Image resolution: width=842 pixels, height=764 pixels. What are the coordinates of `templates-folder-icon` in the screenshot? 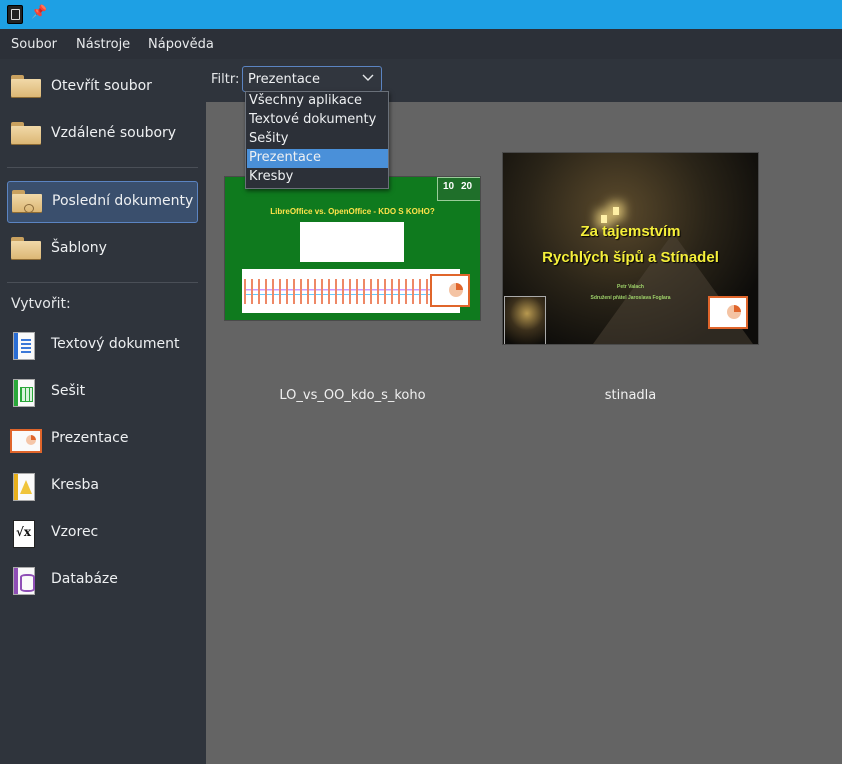 It's located at (26, 248).